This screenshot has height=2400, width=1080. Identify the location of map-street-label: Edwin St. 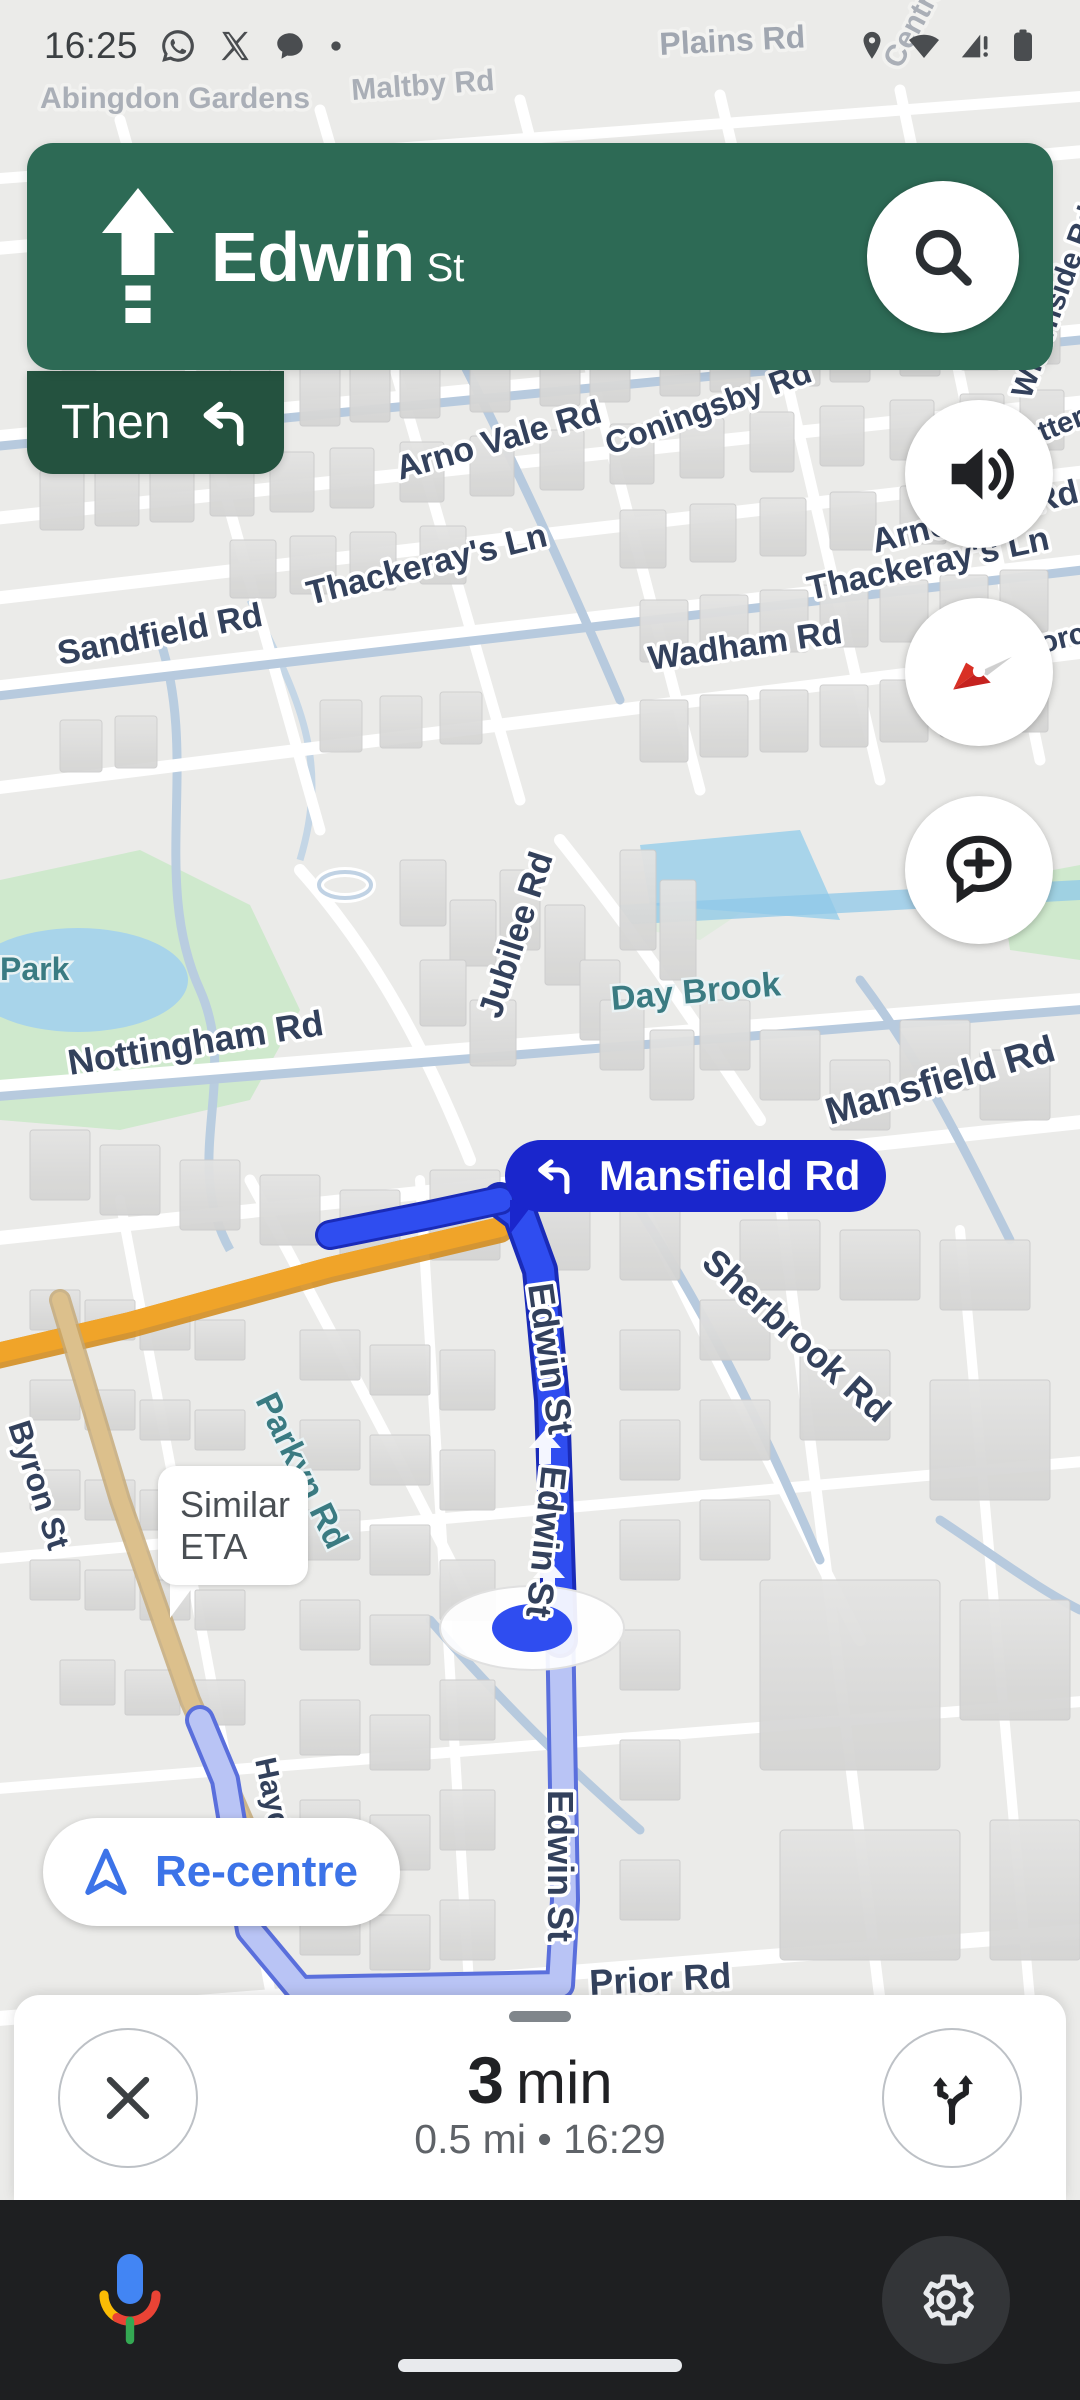
(560, 1866).